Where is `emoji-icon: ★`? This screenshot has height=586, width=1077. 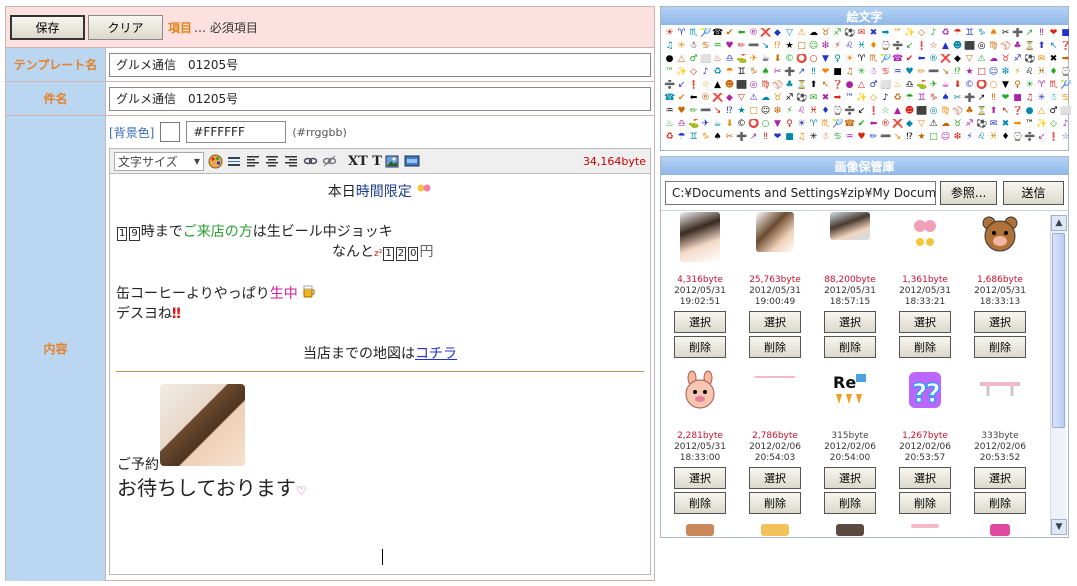
emoji-icon: ★ is located at coordinates (969, 72).